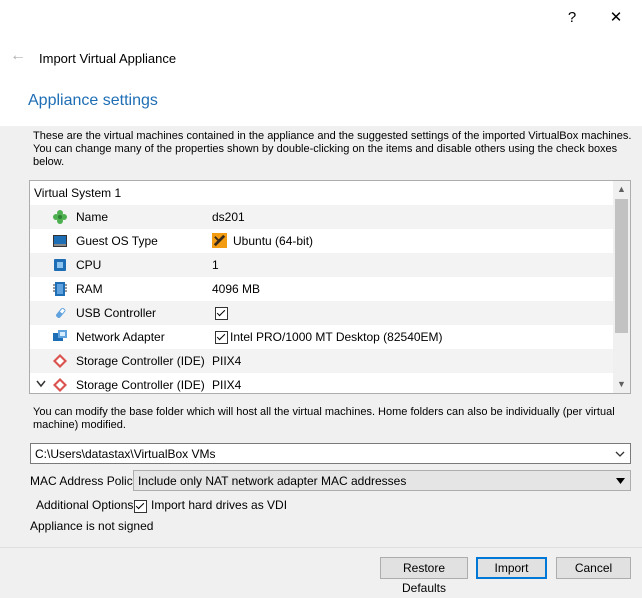 This screenshot has height=598, width=642. What do you see at coordinates (221, 337) in the screenshot?
I see `network-adapter-checkbox` at bounding box center [221, 337].